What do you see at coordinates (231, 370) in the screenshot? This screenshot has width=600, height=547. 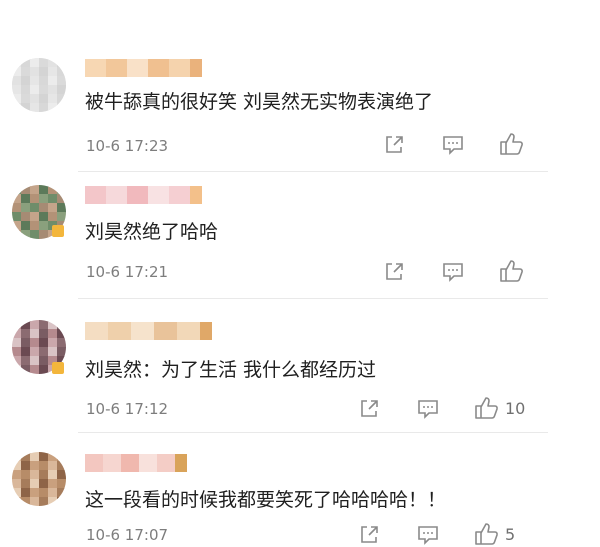 I see `comment-text: 刘昊然：为了生活 我什么都经历过` at bounding box center [231, 370].